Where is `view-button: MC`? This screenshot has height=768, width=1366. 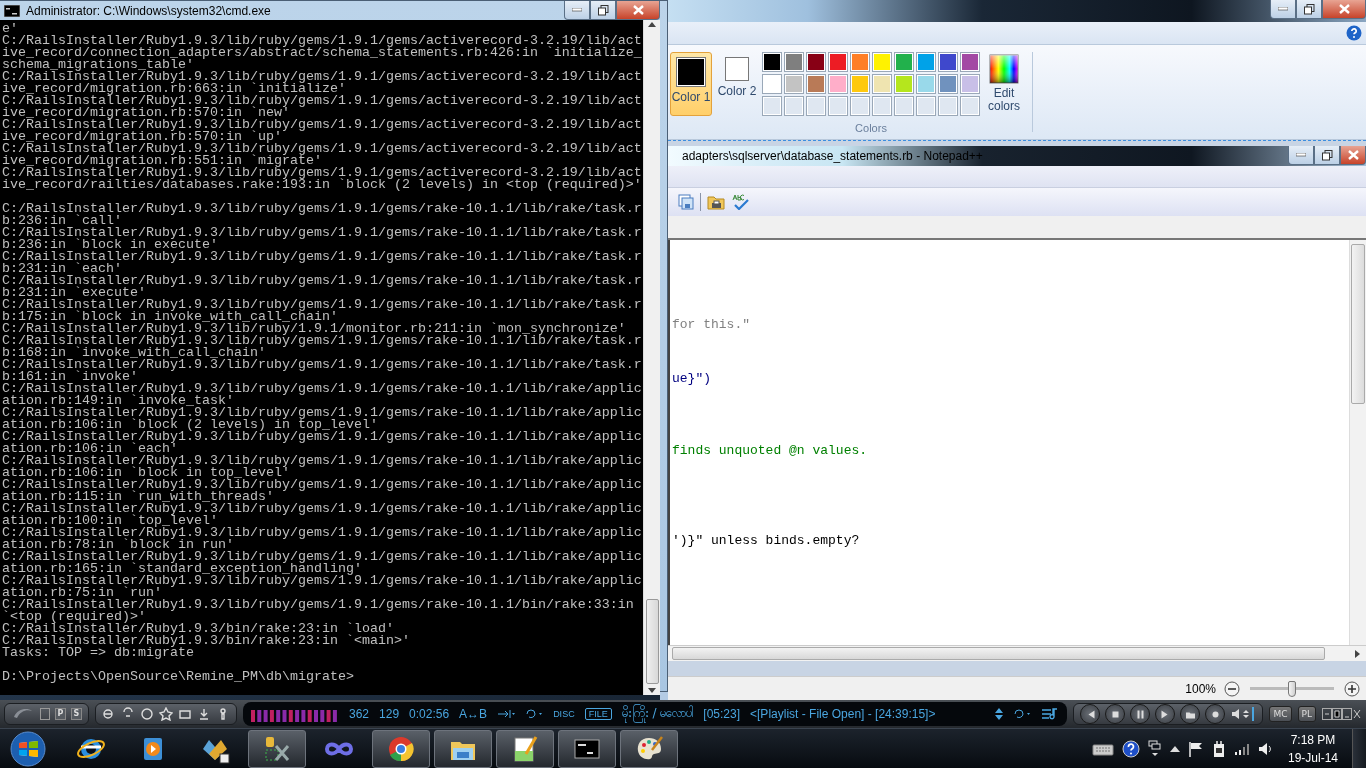
view-button: MC is located at coordinates (1280, 714).